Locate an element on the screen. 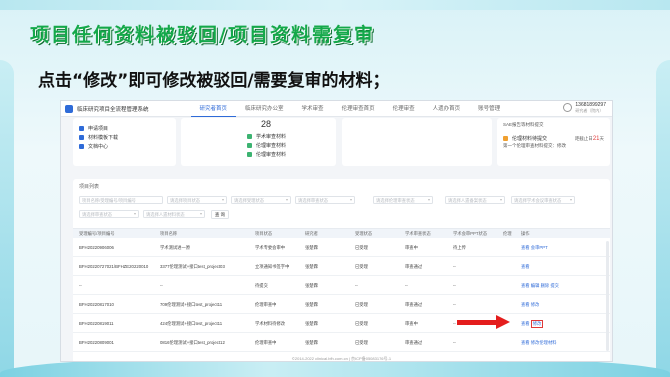 This screenshot has width=670, height=377. meeting-ppt-link: 会审PPT is located at coordinates (539, 247).